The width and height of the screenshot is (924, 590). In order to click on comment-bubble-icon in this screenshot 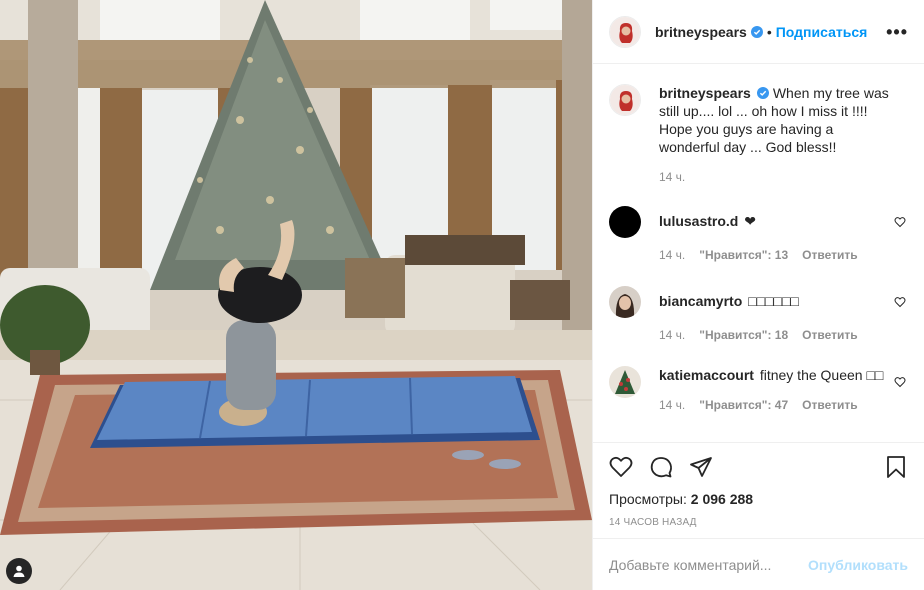, I will do `click(661, 467)`.